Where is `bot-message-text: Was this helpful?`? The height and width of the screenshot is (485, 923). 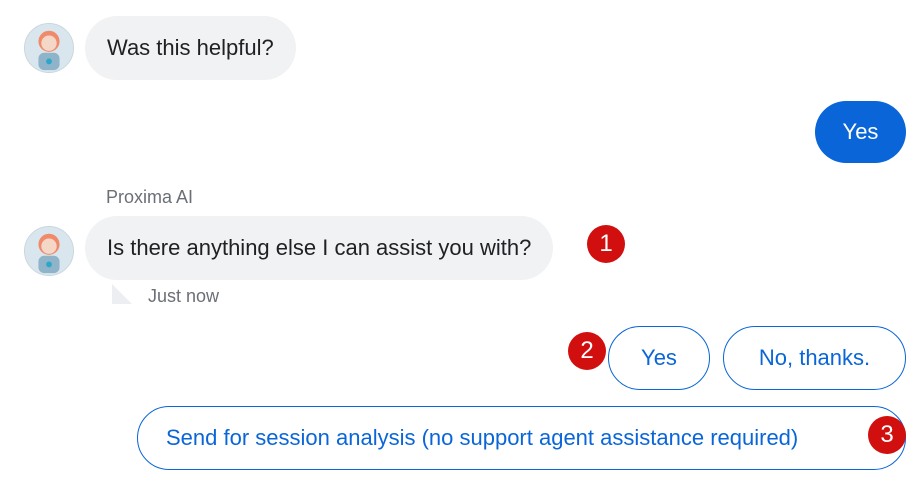 bot-message-text: Was this helpful? is located at coordinates (190, 47).